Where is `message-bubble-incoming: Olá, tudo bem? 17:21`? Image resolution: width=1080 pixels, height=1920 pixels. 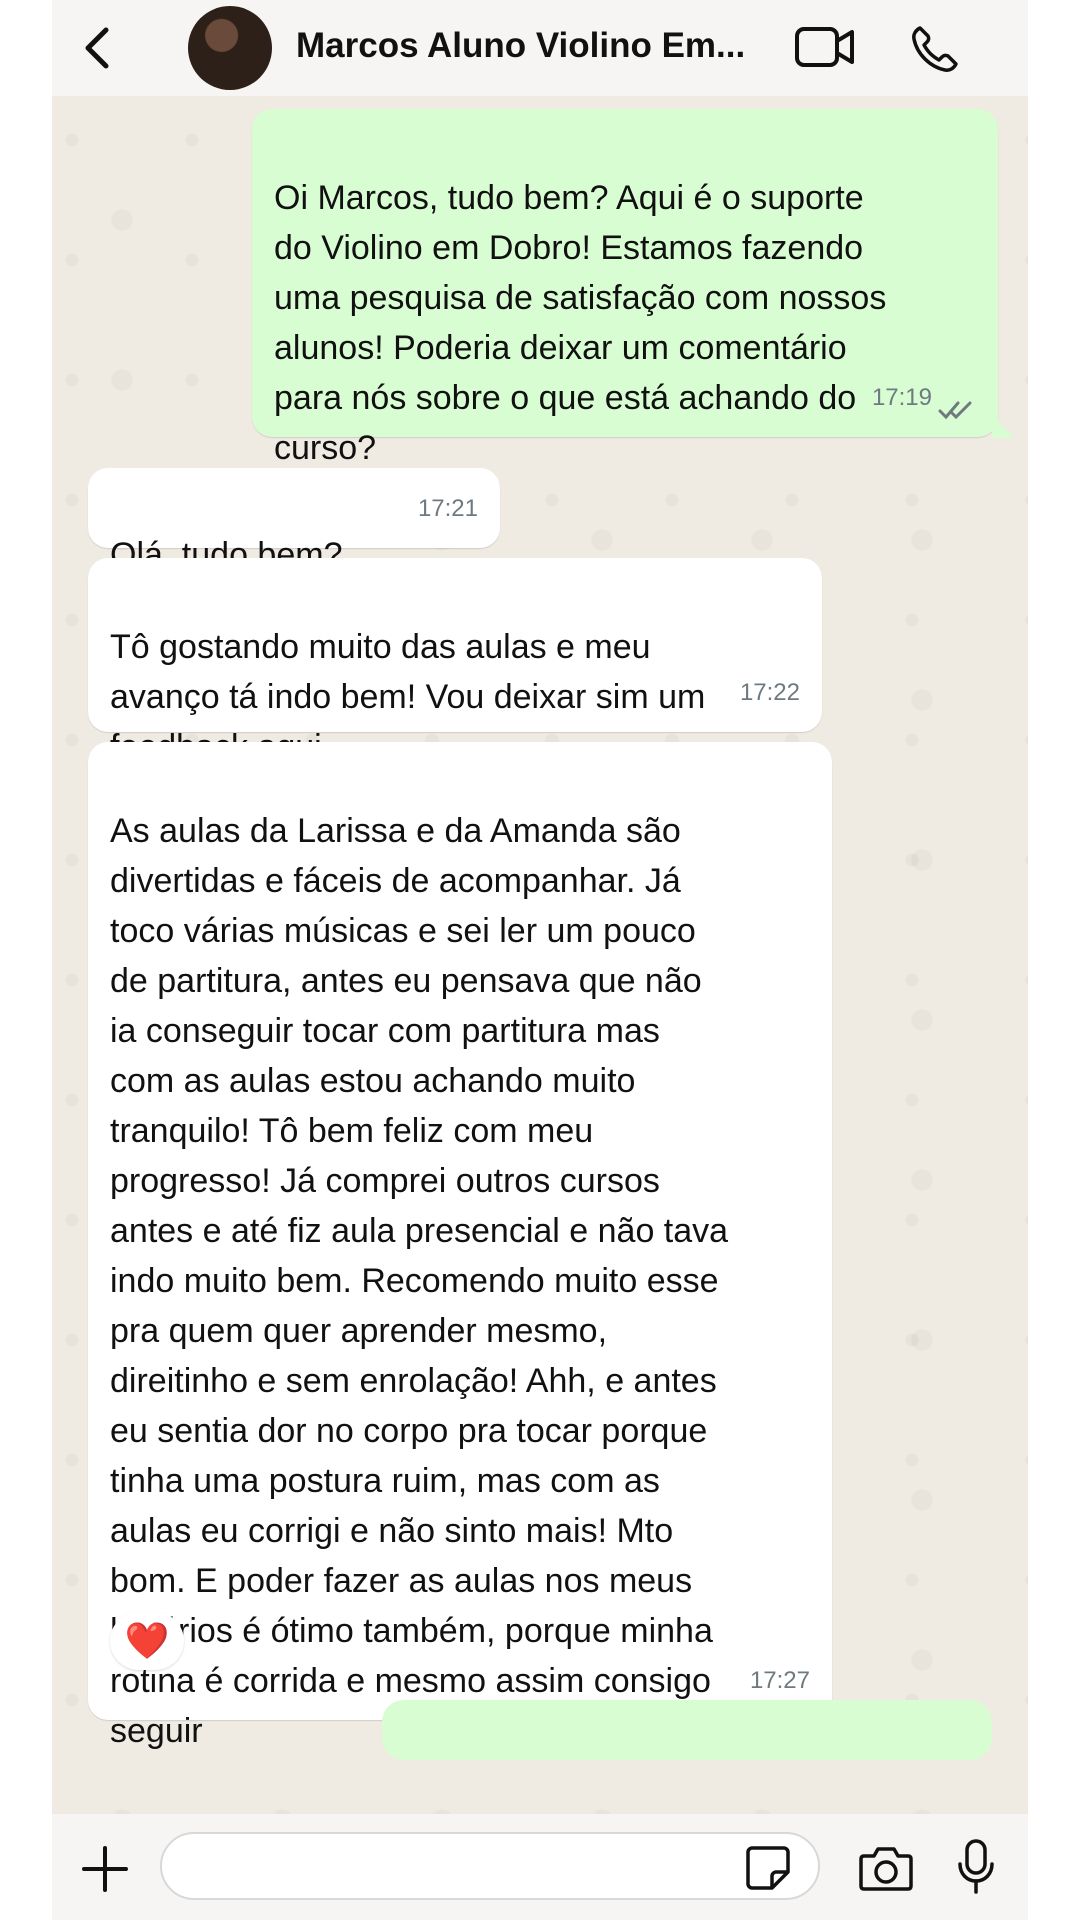 message-bubble-incoming: Olá, tudo bem? 17:21 is located at coordinates (294, 521).